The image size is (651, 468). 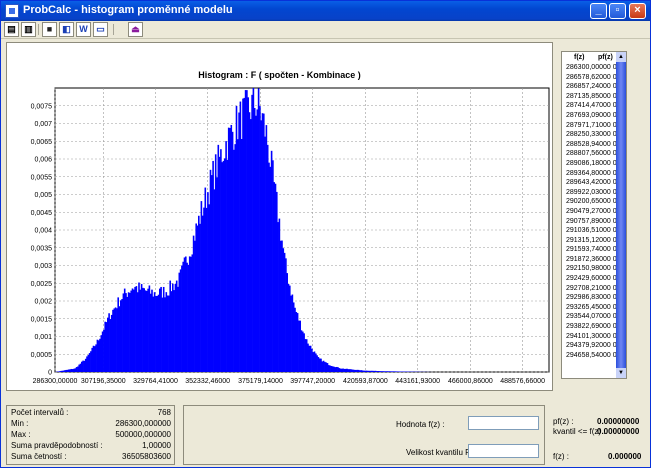 I want to click on y-tick-label: 0,003, so click(x=43, y=266).